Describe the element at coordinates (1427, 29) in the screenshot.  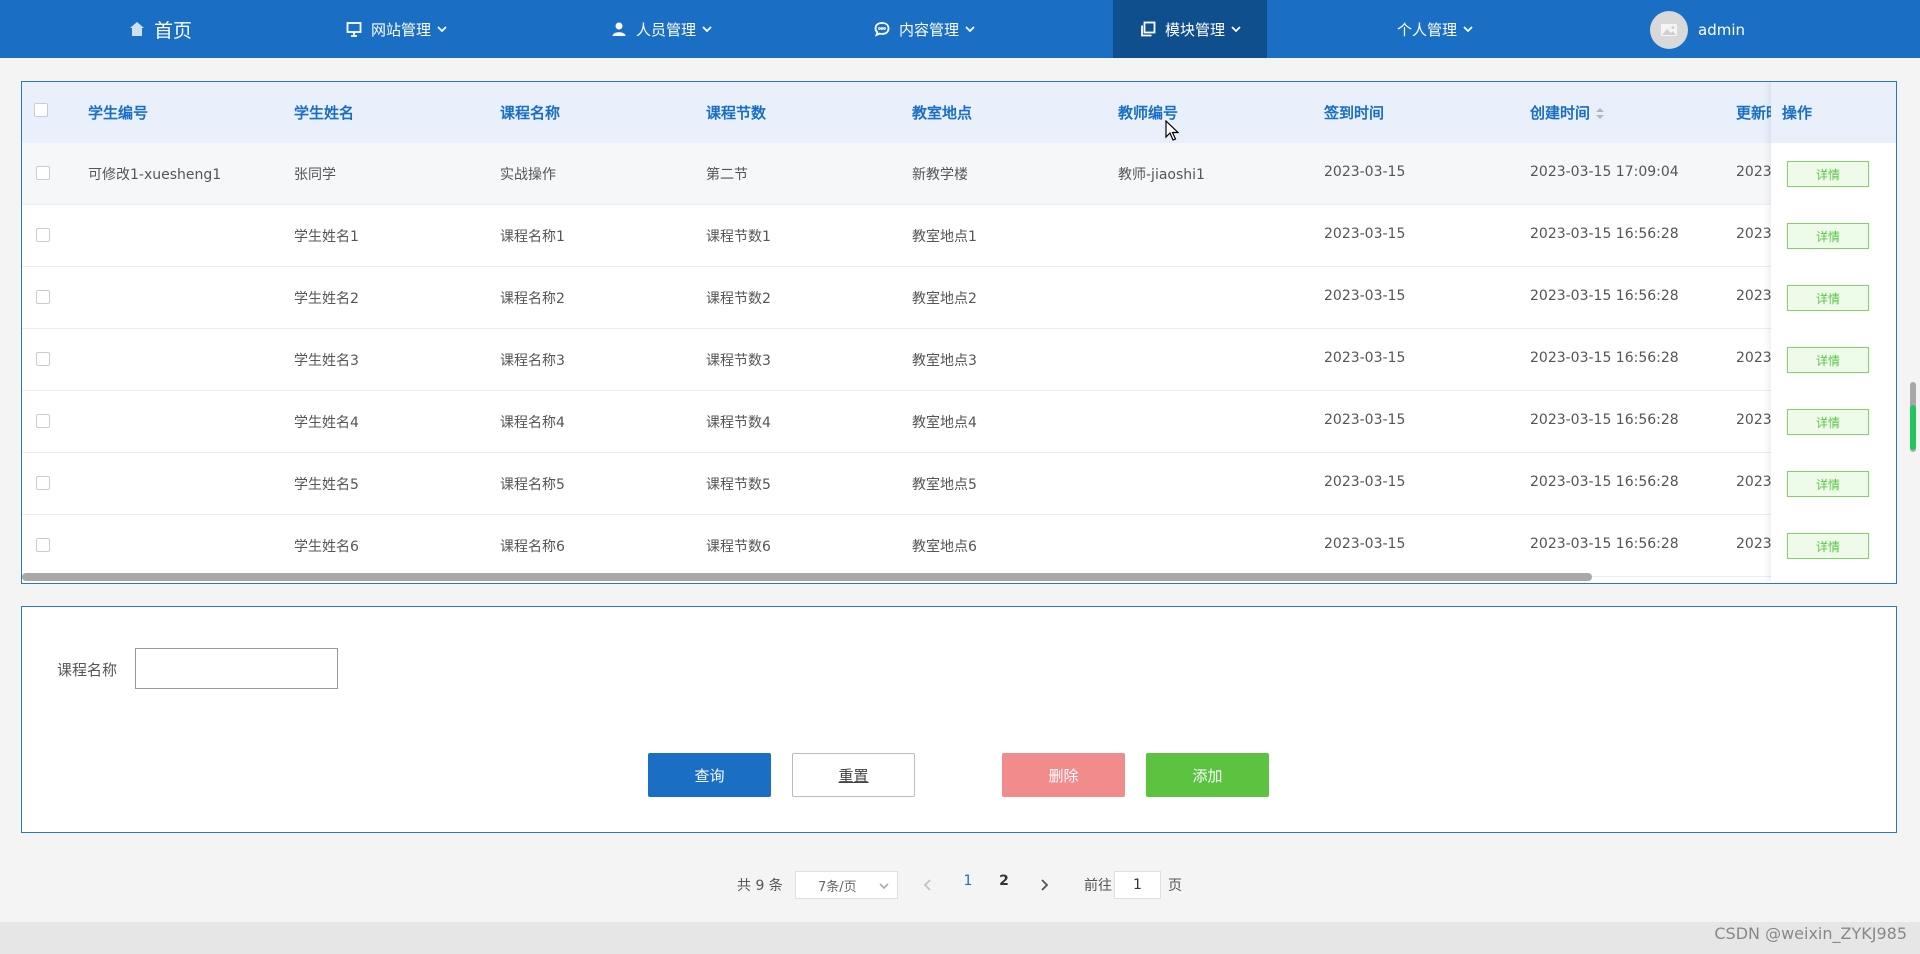
I see `nav-label: 个人管理` at that location.